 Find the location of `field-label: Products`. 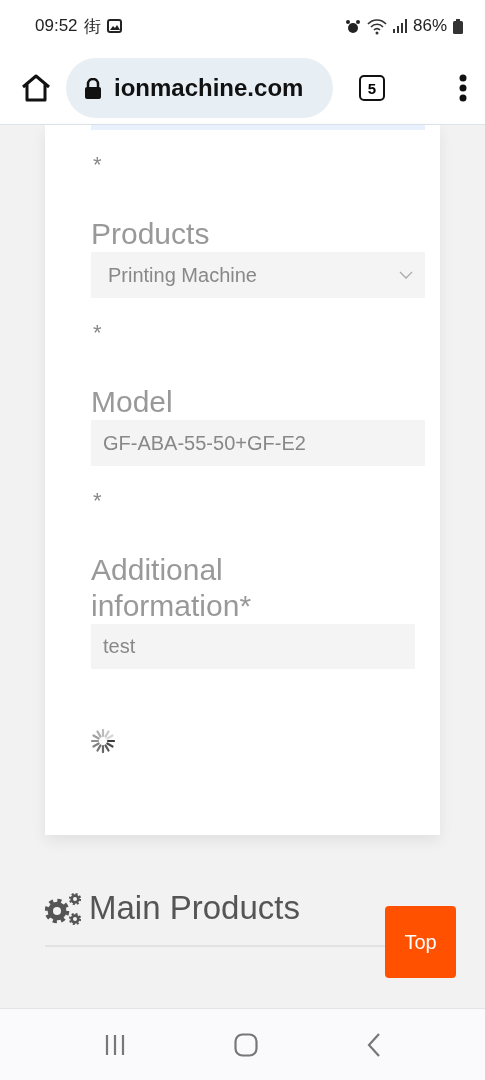

field-label: Products is located at coordinates (151, 234).